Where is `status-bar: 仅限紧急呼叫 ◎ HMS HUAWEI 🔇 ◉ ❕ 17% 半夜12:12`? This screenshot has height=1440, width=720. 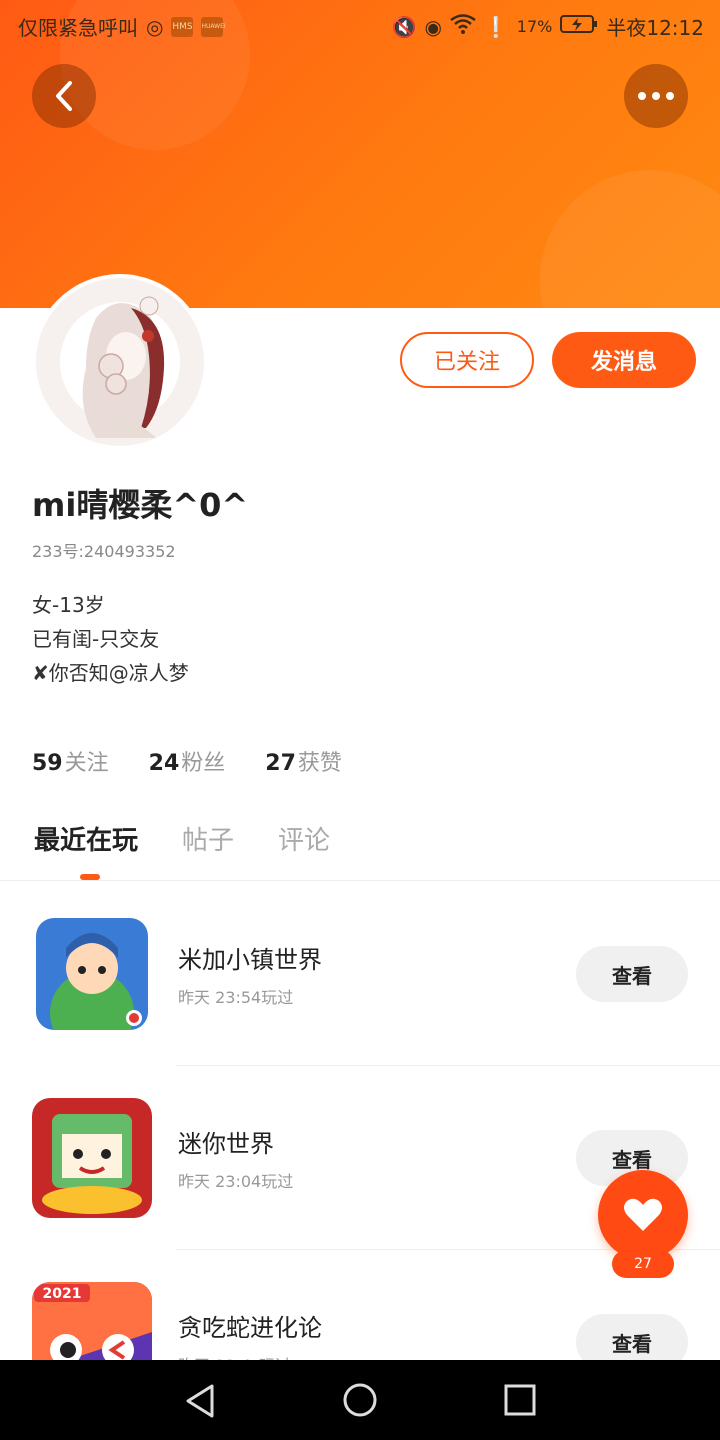 status-bar: 仅限紧急呼叫 ◎ HMS HUAWEI 🔇 ◉ ❕ 17% 半夜12:12 is located at coordinates (360, 25).